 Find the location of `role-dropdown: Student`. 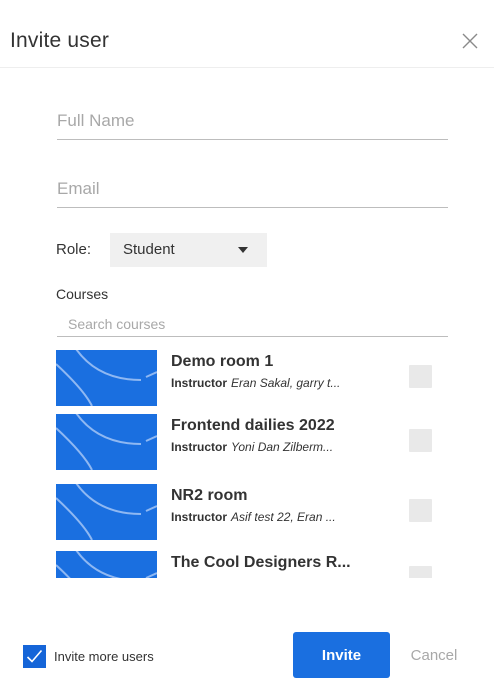

role-dropdown: Student is located at coordinates (188, 250).